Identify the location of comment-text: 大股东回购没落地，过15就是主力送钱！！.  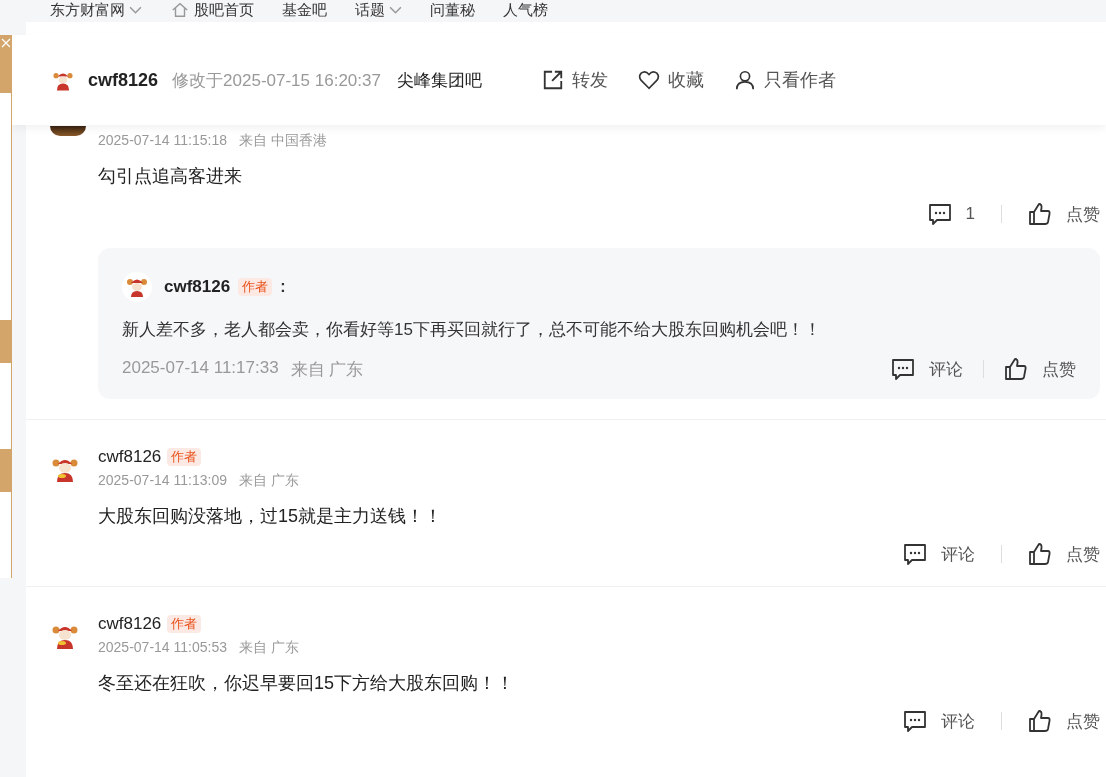
(271, 516).